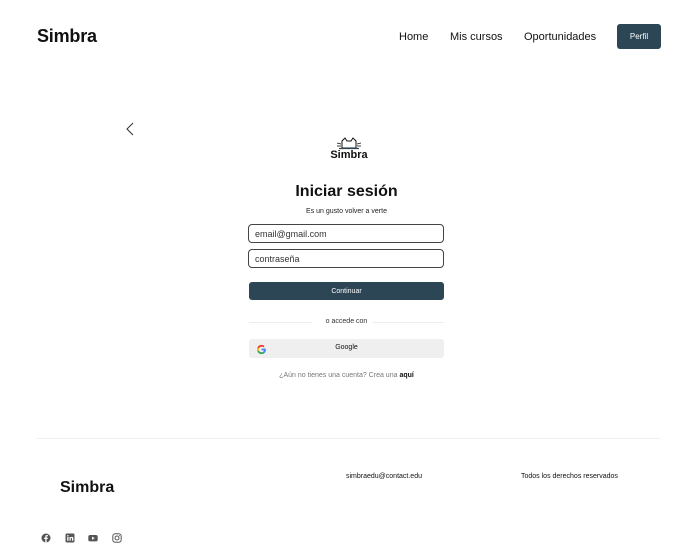 Image resolution: width=693 pixels, height=559 pixels. What do you see at coordinates (406, 375) in the screenshot?
I see `signup-link: aquí` at bounding box center [406, 375].